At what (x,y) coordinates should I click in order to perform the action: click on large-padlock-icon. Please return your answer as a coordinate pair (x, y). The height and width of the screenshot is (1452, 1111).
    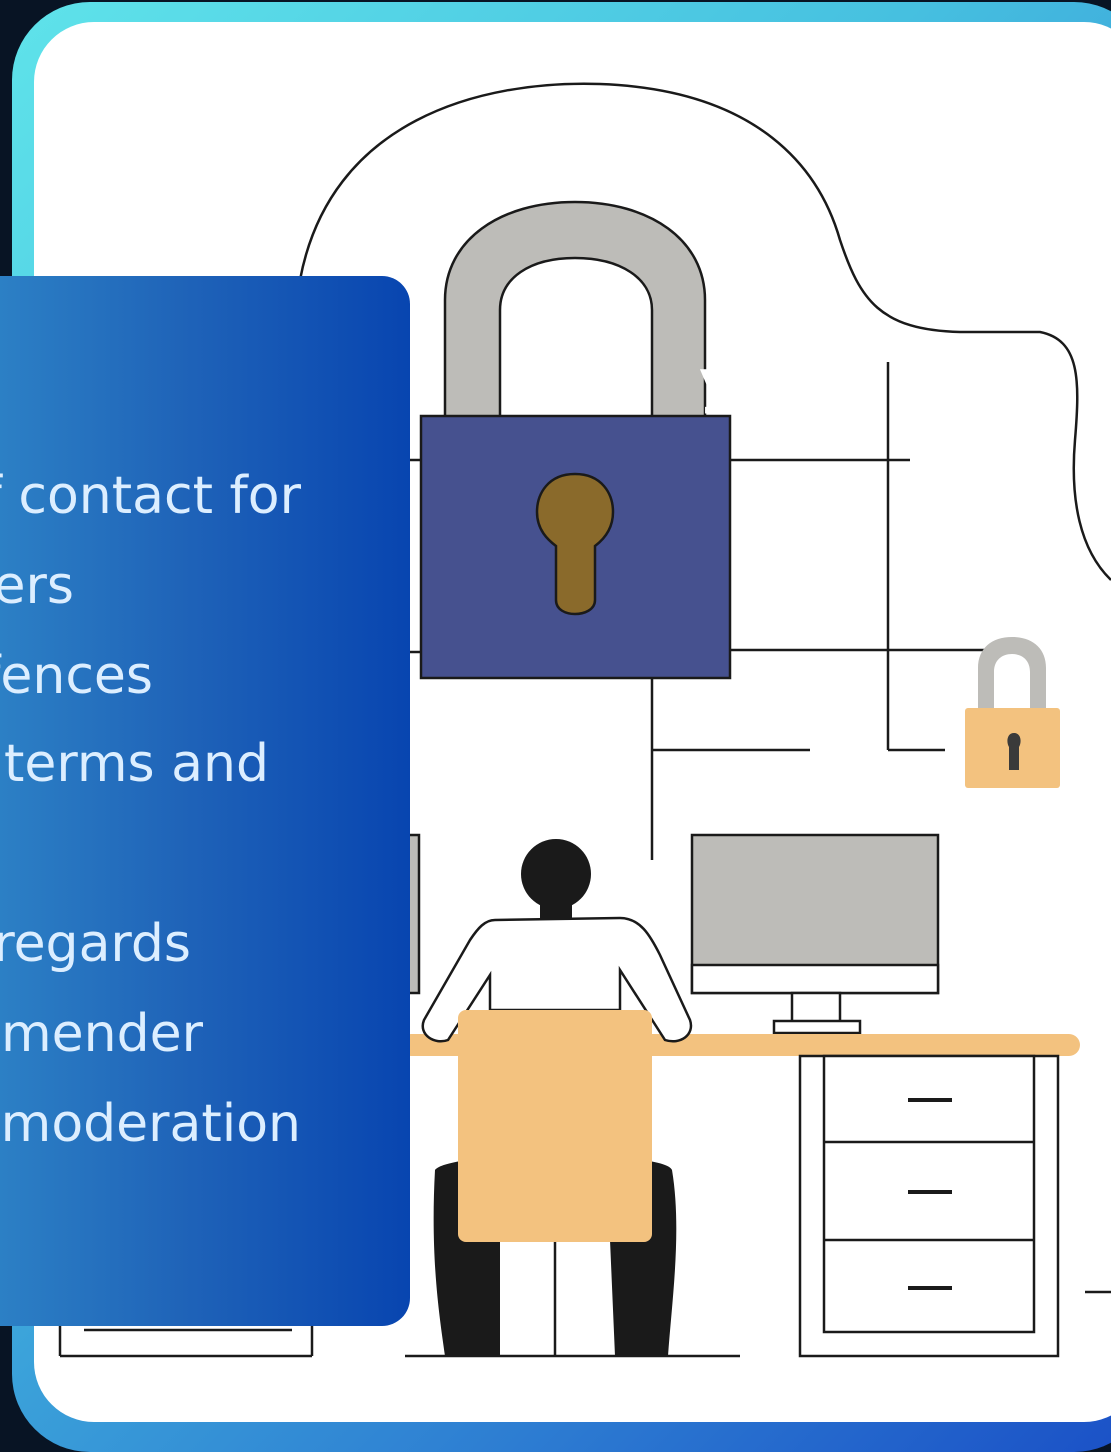
    Looking at the image, I should click on (575, 440).